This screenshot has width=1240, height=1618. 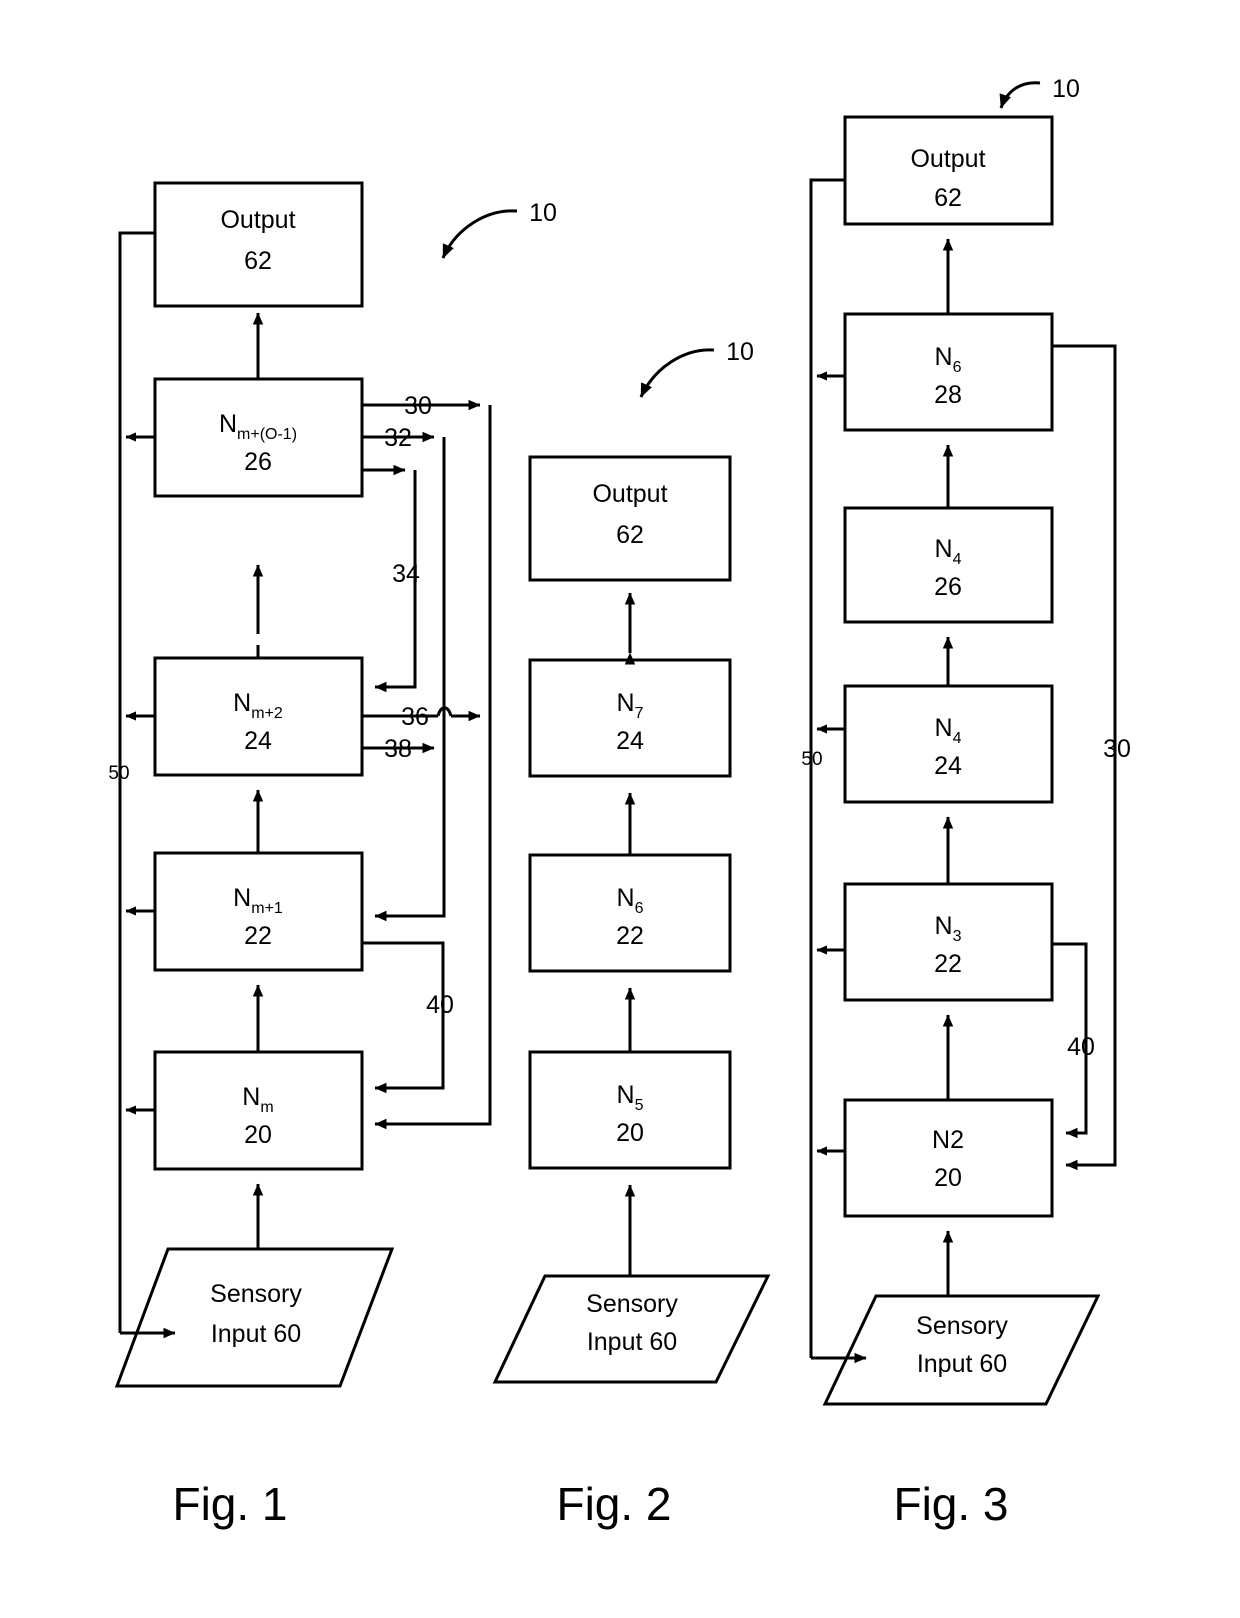 What do you see at coordinates (254, 1317) in the screenshot?
I see `fig1-sensory-input-shape` at bounding box center [254, 1317].